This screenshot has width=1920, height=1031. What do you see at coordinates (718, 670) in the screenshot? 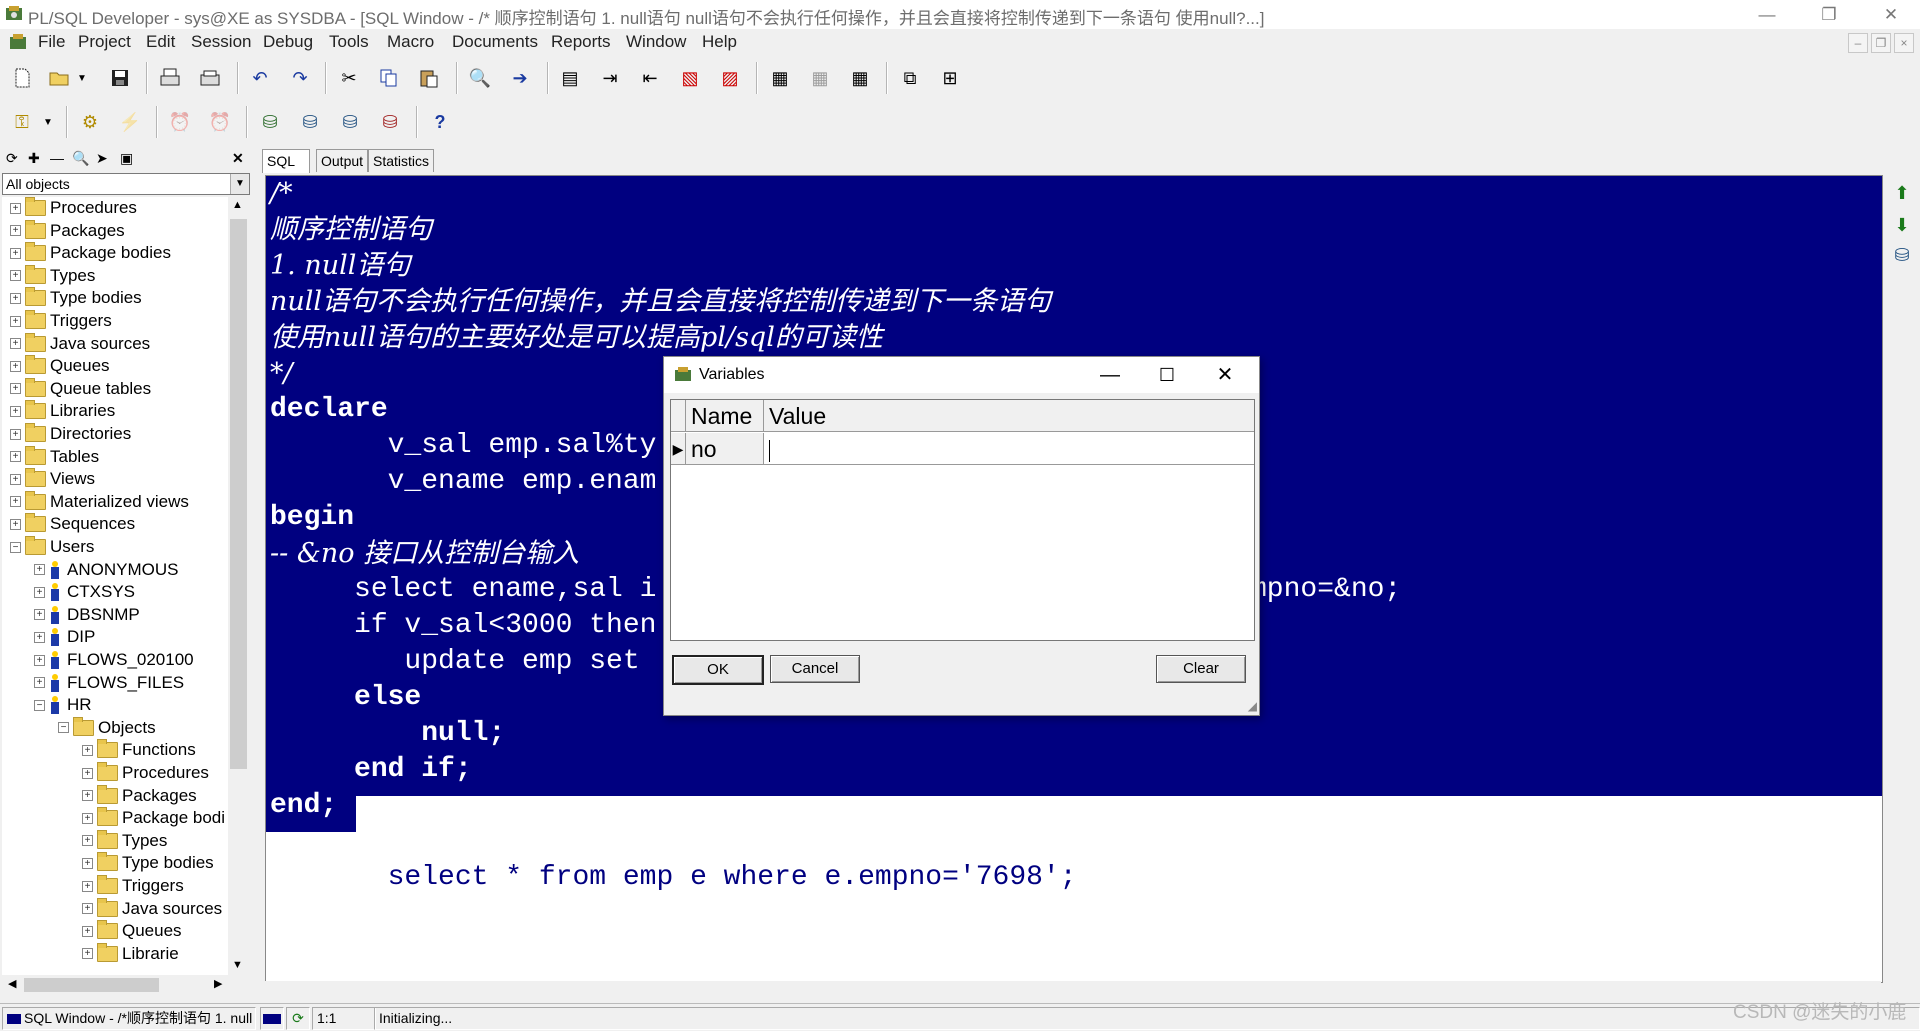
I see `ok-button: OK` at bounding box center [718, 670].